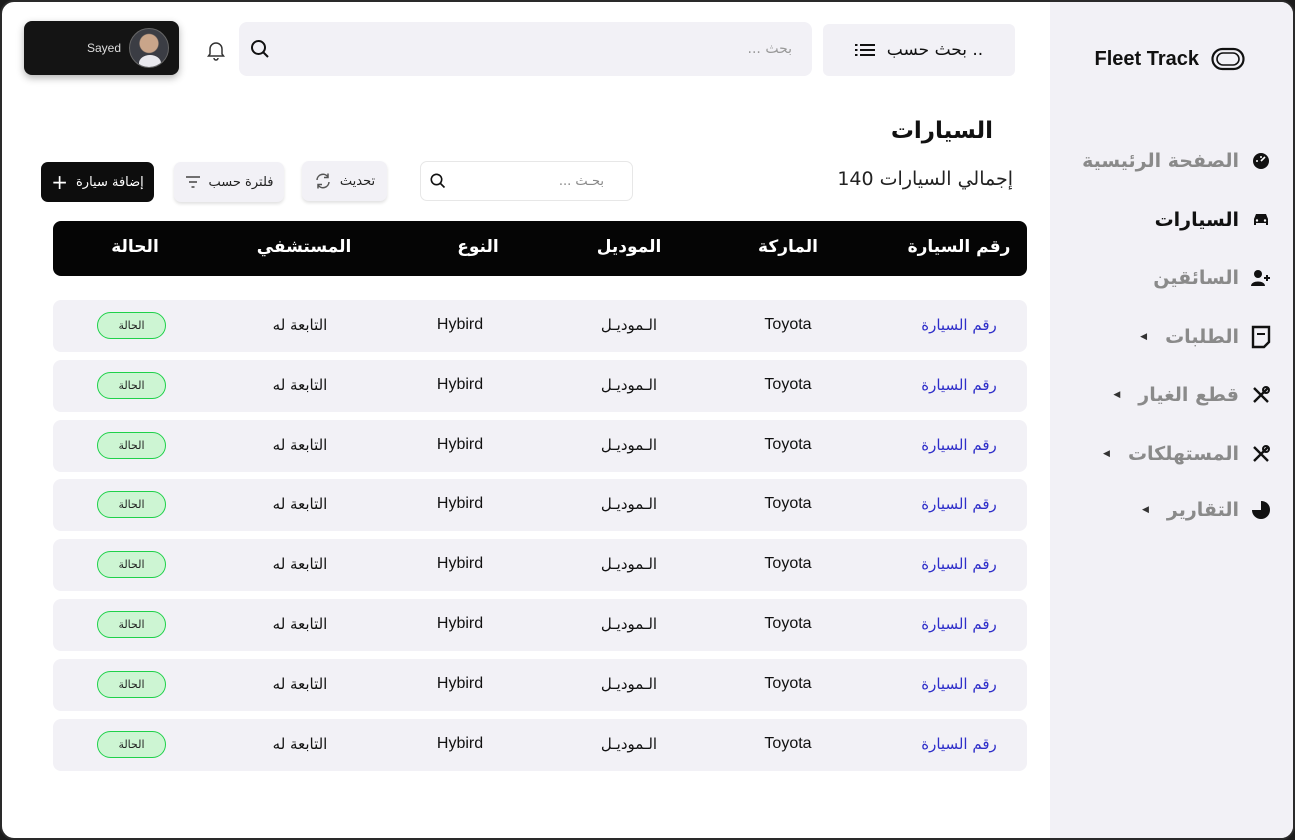 Image resolution: width=1295 pixels, height=840 pixels. Describe the element at coordinates (864, 50) in the screenshot. I see `list-icon` at that location.